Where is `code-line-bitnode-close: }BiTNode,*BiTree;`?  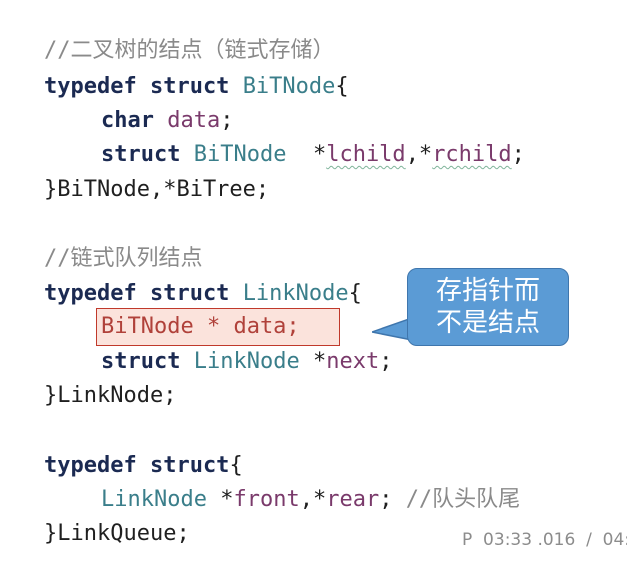 code-line-bitnode-close: }BiTNode,*BiTree; is located at coordinates (157, 189).